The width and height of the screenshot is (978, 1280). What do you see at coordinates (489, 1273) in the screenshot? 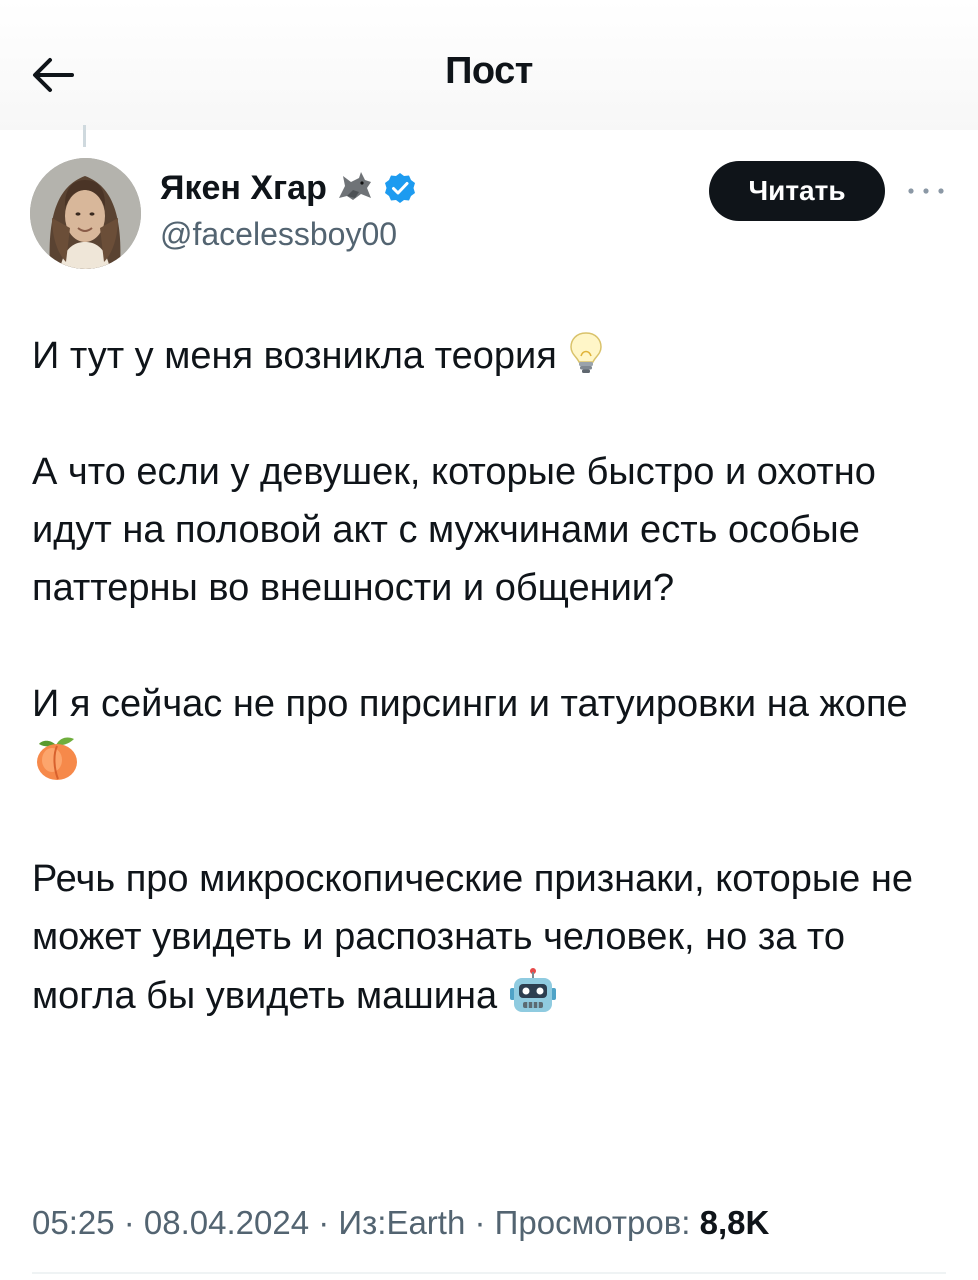
I see `divider` at bounding box center [489, 1273].